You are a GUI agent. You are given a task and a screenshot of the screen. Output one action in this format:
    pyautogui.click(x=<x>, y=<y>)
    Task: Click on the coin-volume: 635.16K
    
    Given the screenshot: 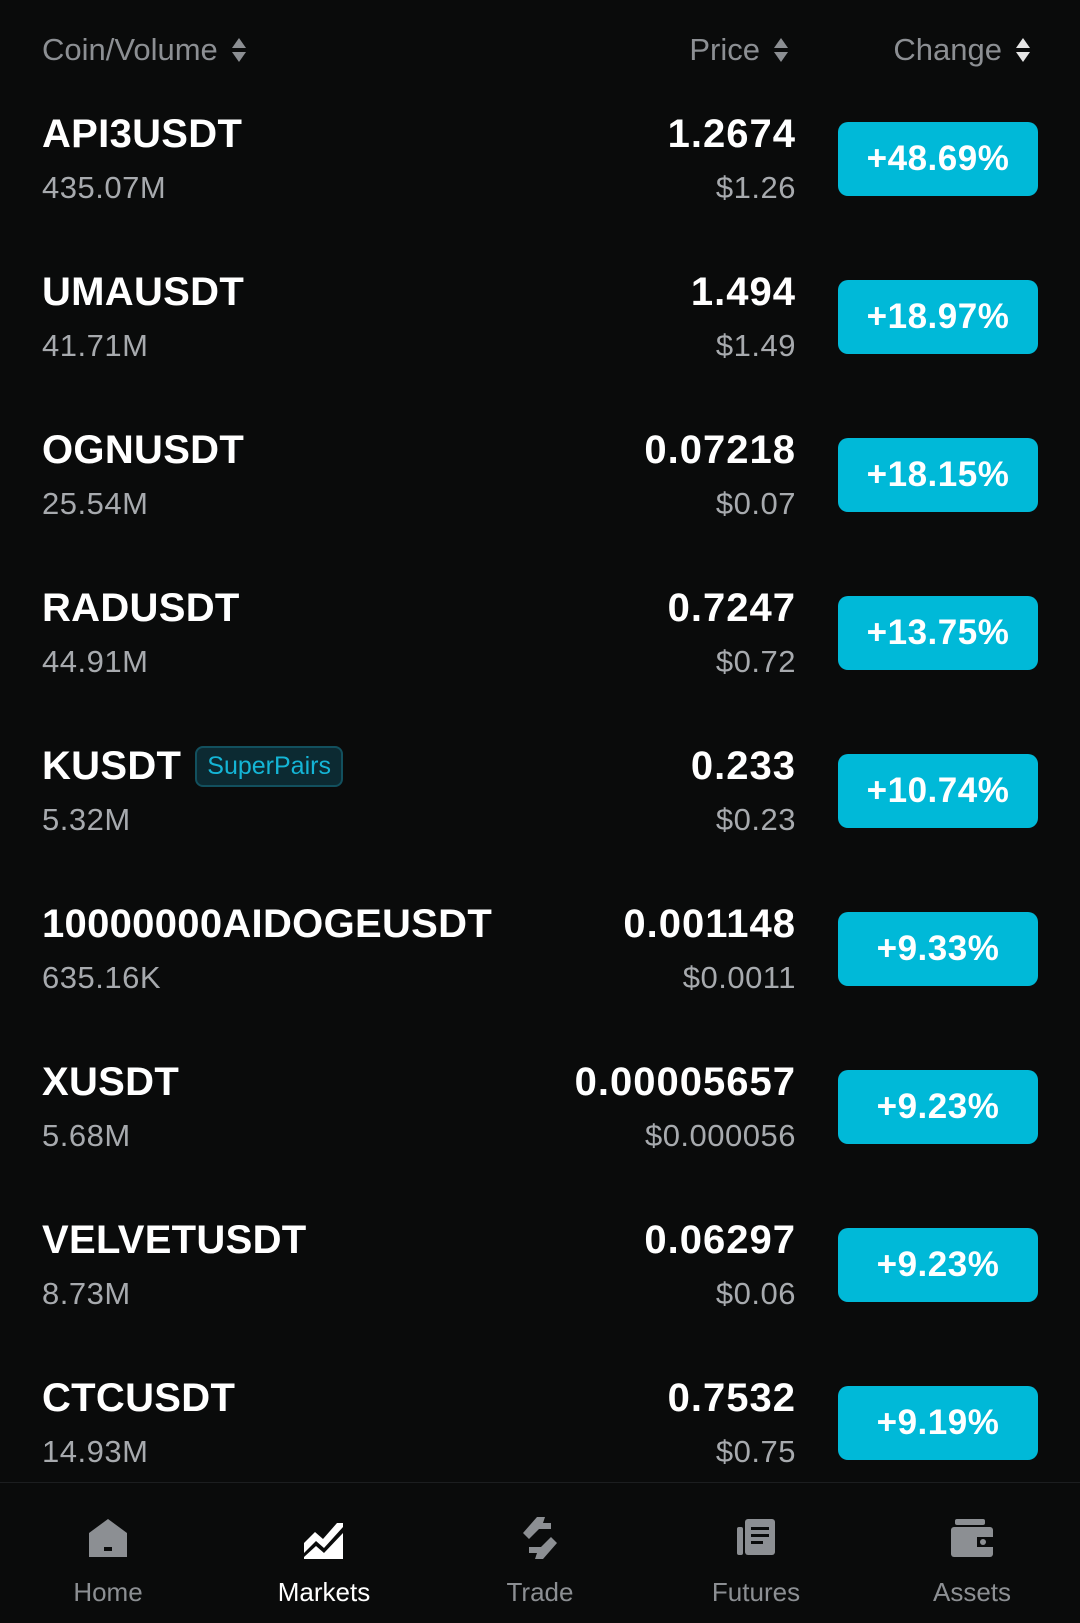 What is the action you would take?
    pyautogui.click(x=101, y=977)
    